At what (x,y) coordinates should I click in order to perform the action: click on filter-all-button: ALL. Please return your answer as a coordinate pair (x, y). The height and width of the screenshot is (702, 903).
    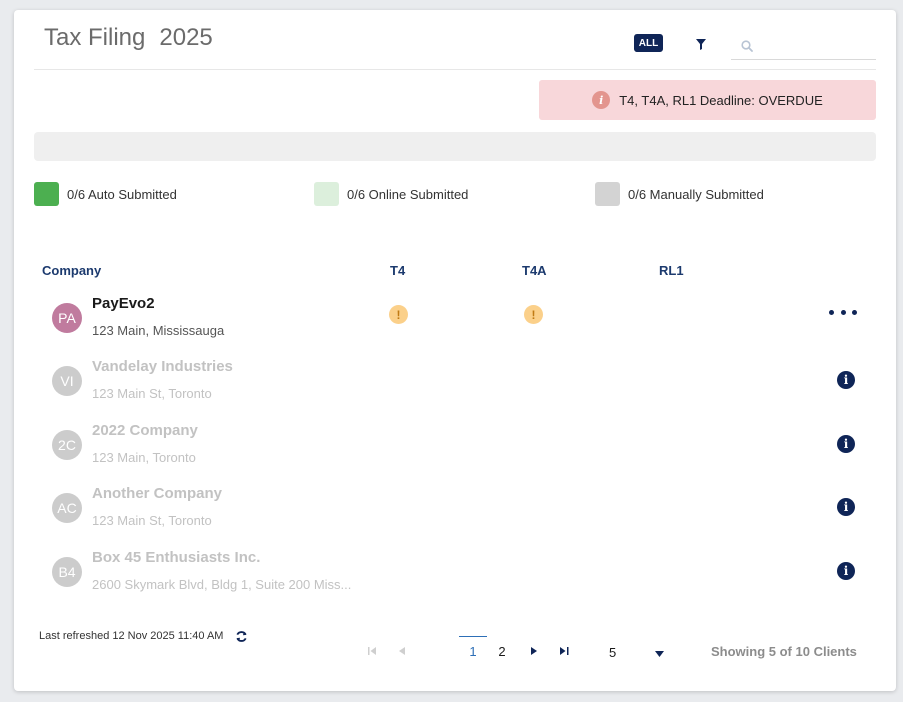
    Looking at the image, I should click on (648, 43).